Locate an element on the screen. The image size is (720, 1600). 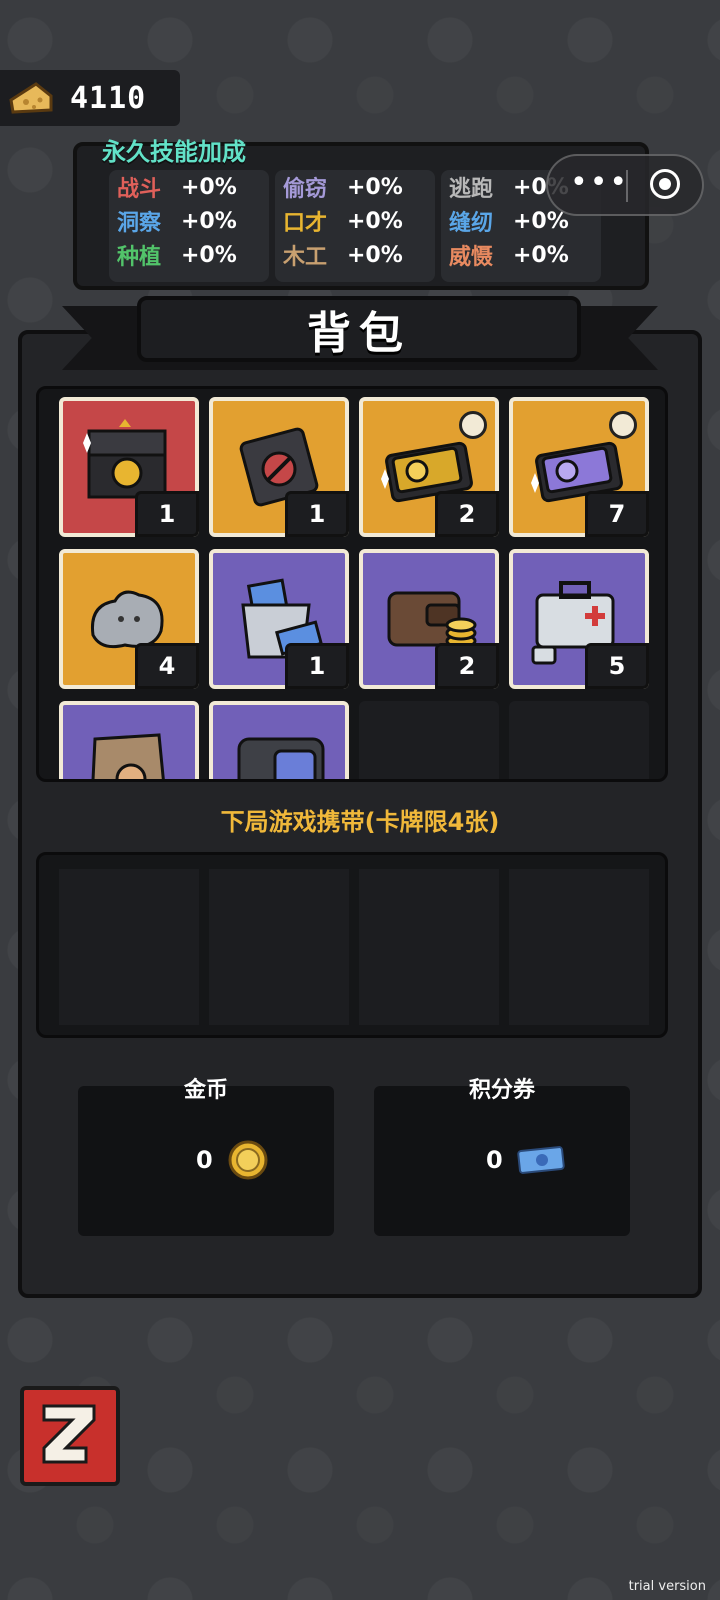
cheese-currency: 4110 is located at coordinates (90, 98).